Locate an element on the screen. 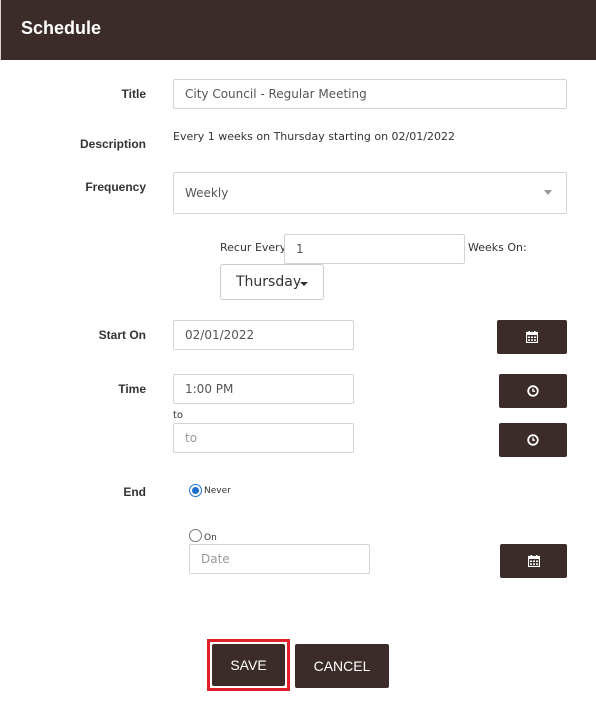  description-label: Description is located at coordinates (112, 144).